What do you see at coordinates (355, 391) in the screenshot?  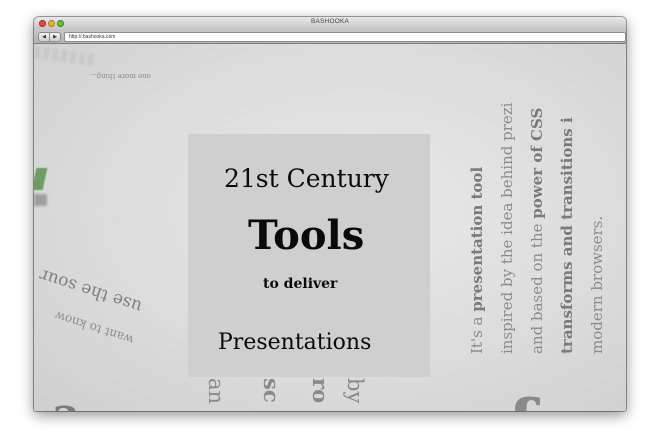 I see `bottom-fragment-by: by` at bounding box center [355, 391].